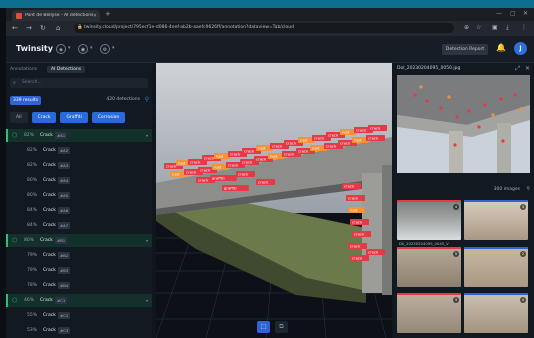 Image resolution: width=534 pixels, height=338 pixels. What do you see at coordinates (499, 13) in the screenshot?
I see `minimize-icon: —` at bounding box center [499, 13].